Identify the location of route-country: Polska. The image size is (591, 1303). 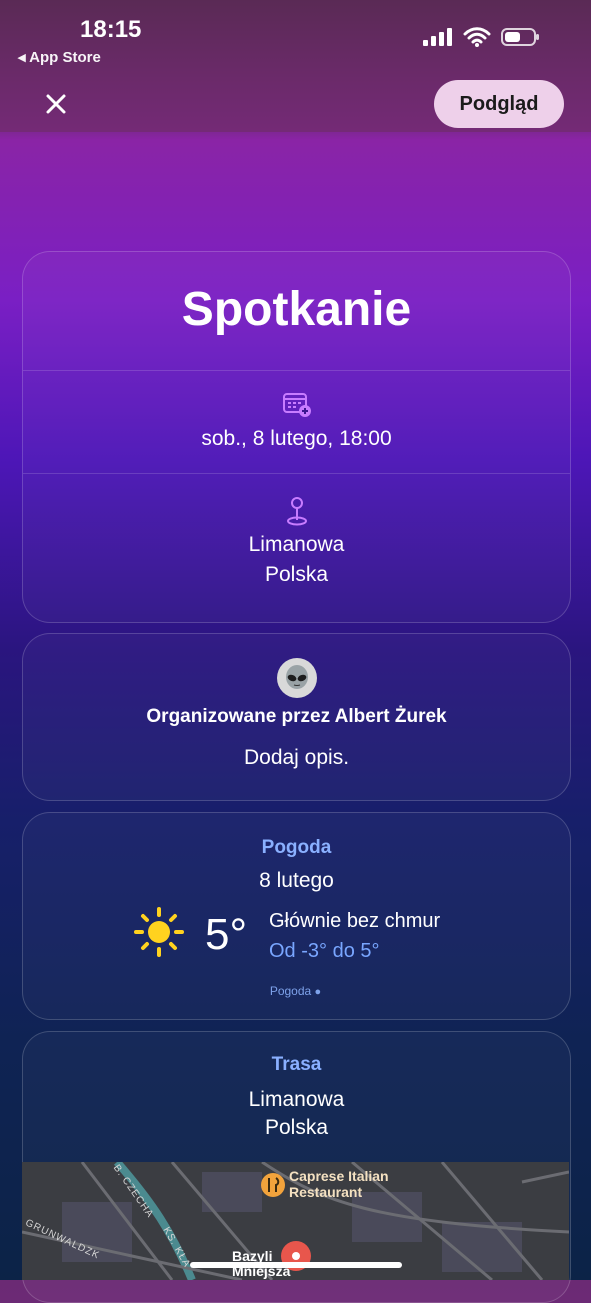
(296, 1127).